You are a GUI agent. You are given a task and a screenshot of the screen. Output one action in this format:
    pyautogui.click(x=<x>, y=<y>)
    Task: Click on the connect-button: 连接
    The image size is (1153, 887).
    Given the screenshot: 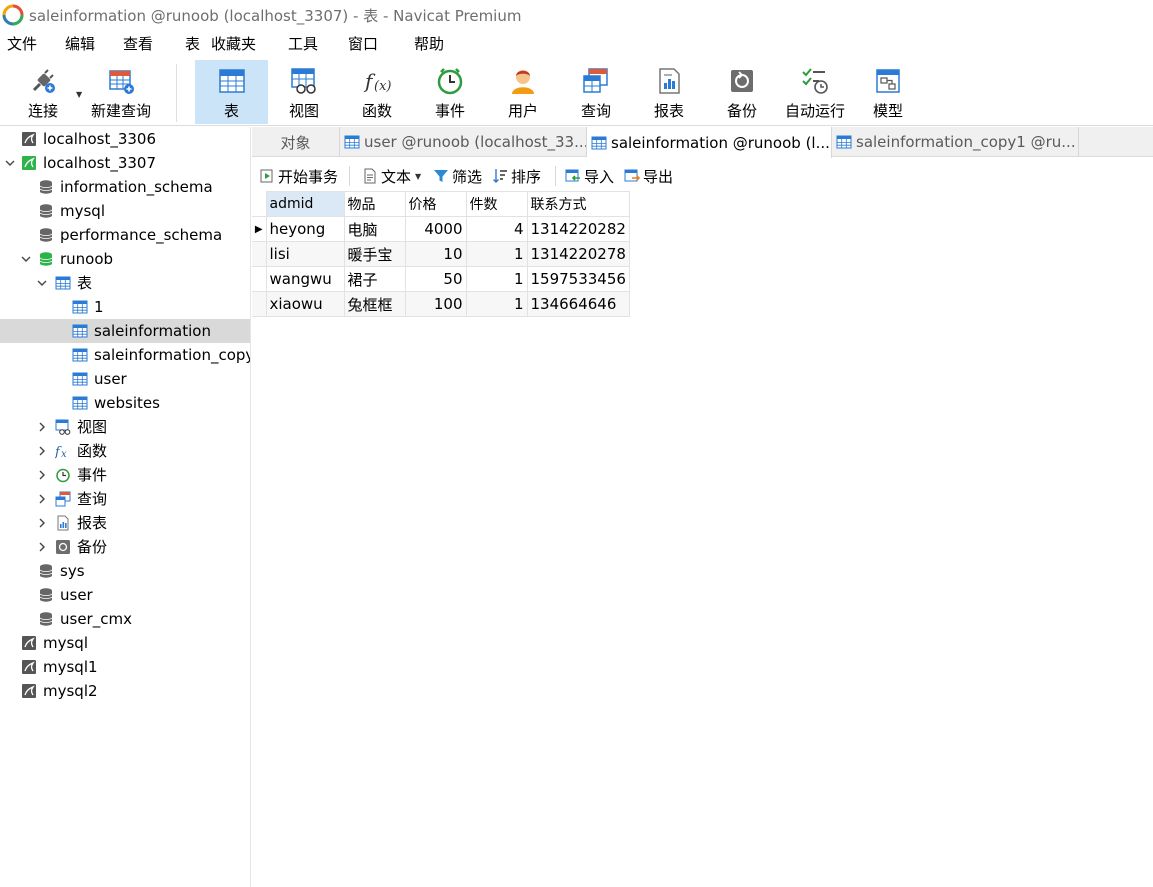 What is the action you would take?
    pyautogui.click(x=43, y=92)
    